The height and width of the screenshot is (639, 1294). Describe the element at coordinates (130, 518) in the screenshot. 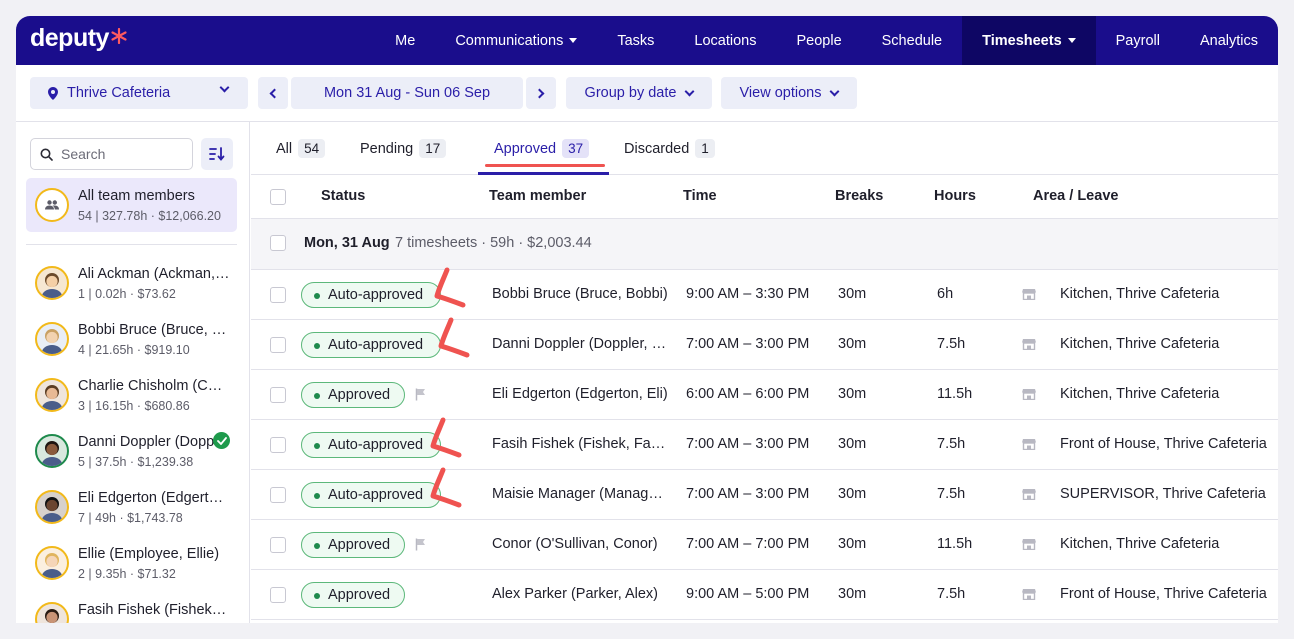

I see `member-stats: 7 | 49h · $1,743.78` at that location.